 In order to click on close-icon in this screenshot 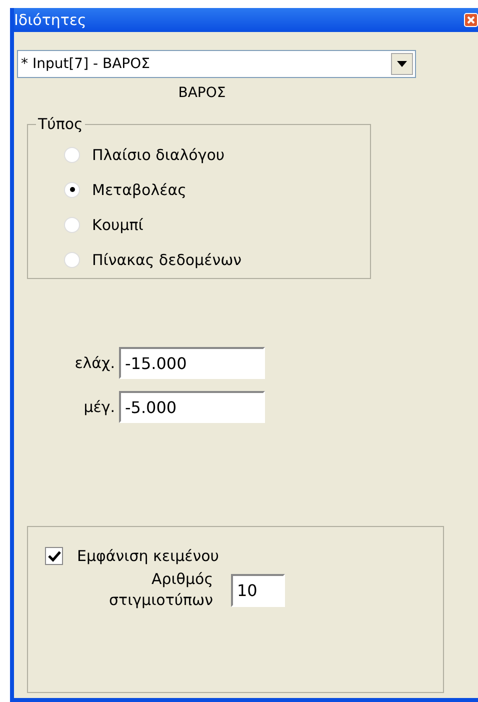, I will do `click(471, 20)`.